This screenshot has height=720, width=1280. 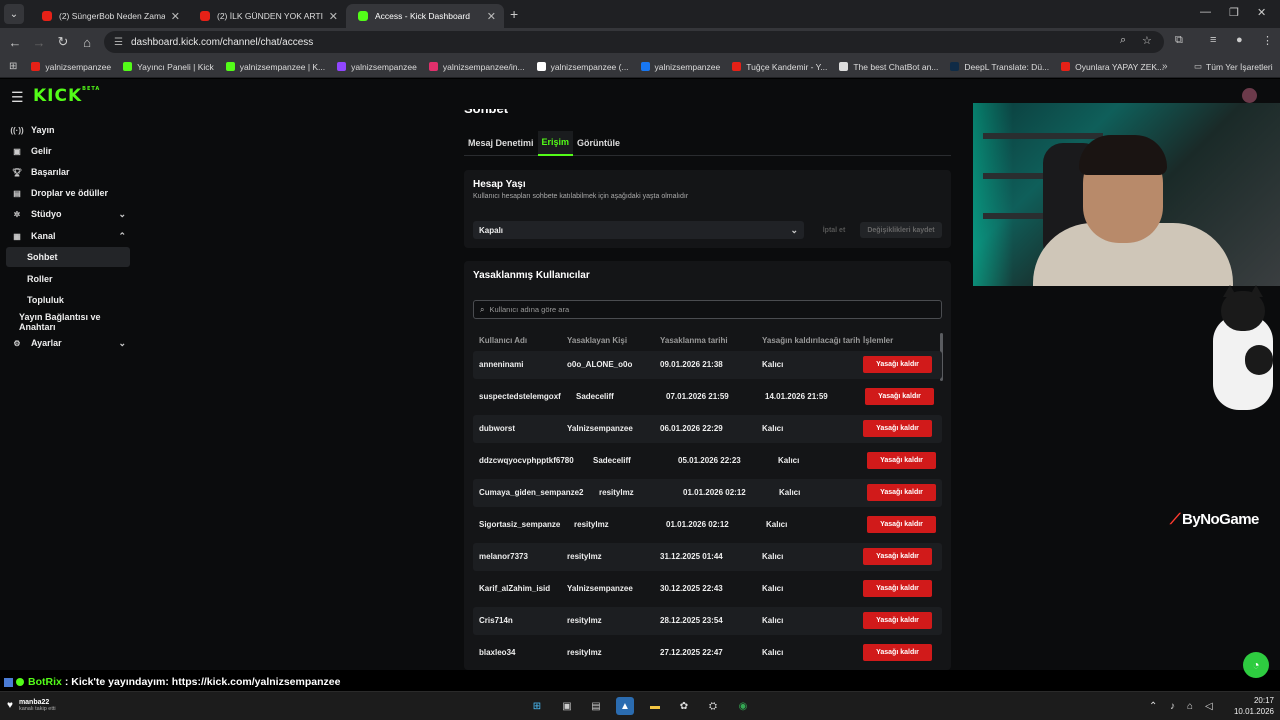 I want to click on chrome-icon: ◉, so click(x=743, y=706).